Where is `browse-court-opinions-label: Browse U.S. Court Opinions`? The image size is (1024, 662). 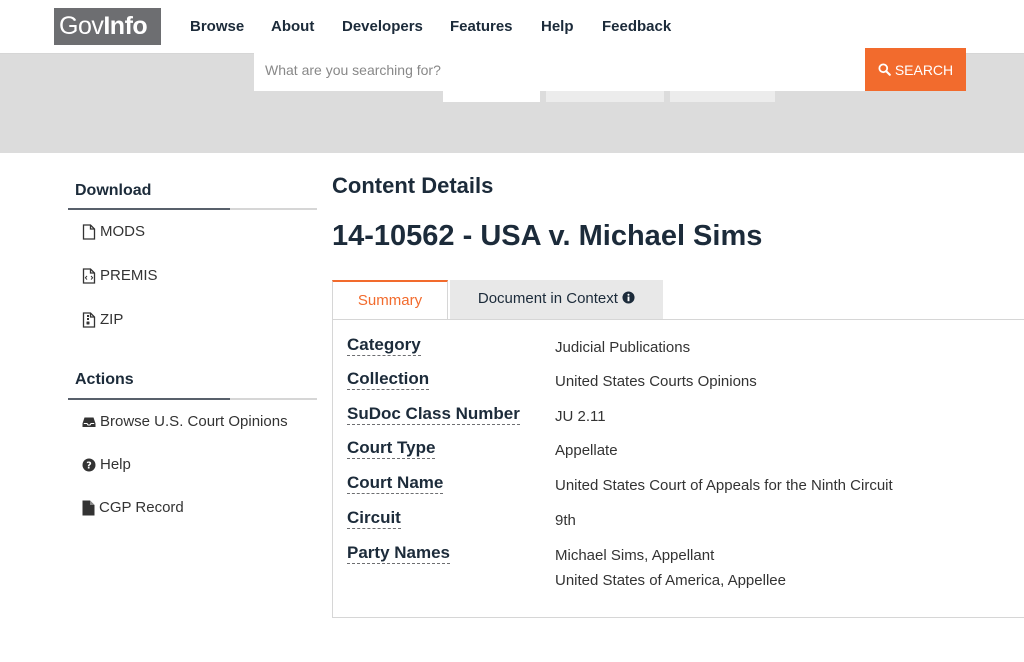
browse-court-opinions-label: Browse U.S. Court Opinions is located at coordinates (194, 421).